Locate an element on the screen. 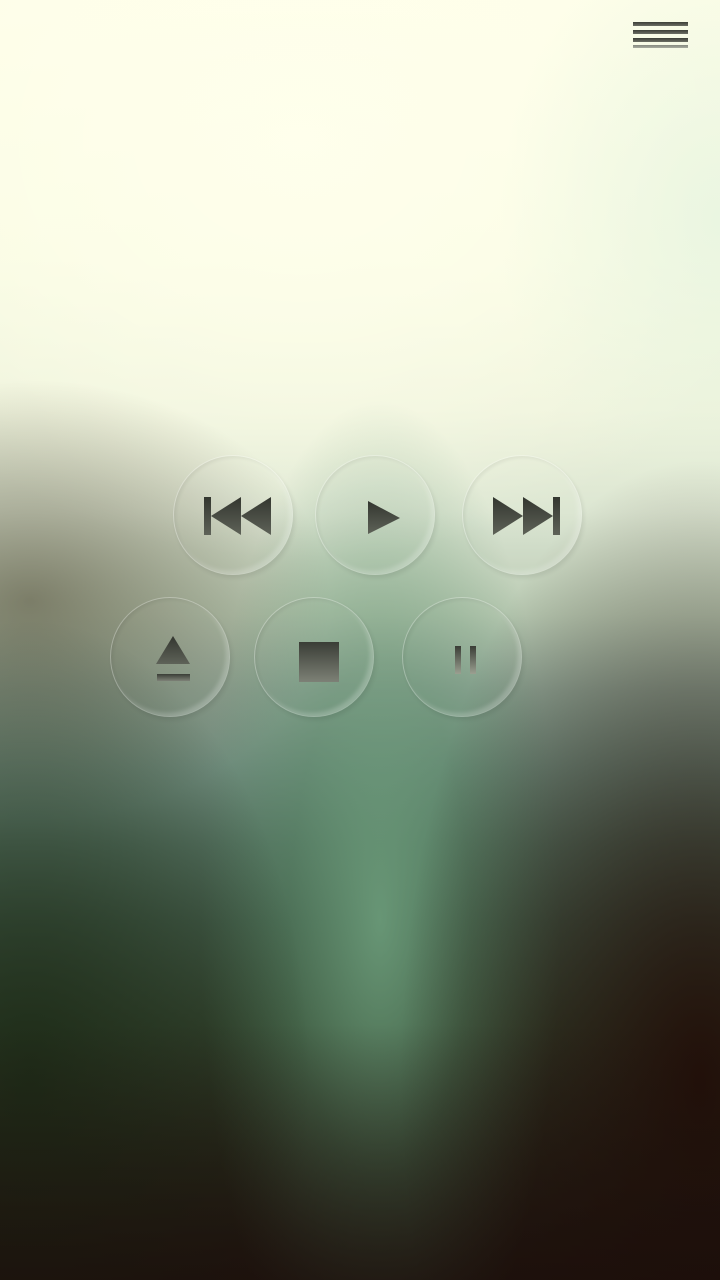 Image resolution: width=720 pixels, height=1280 pixels. play-icon is located at coordinates (384, 517).